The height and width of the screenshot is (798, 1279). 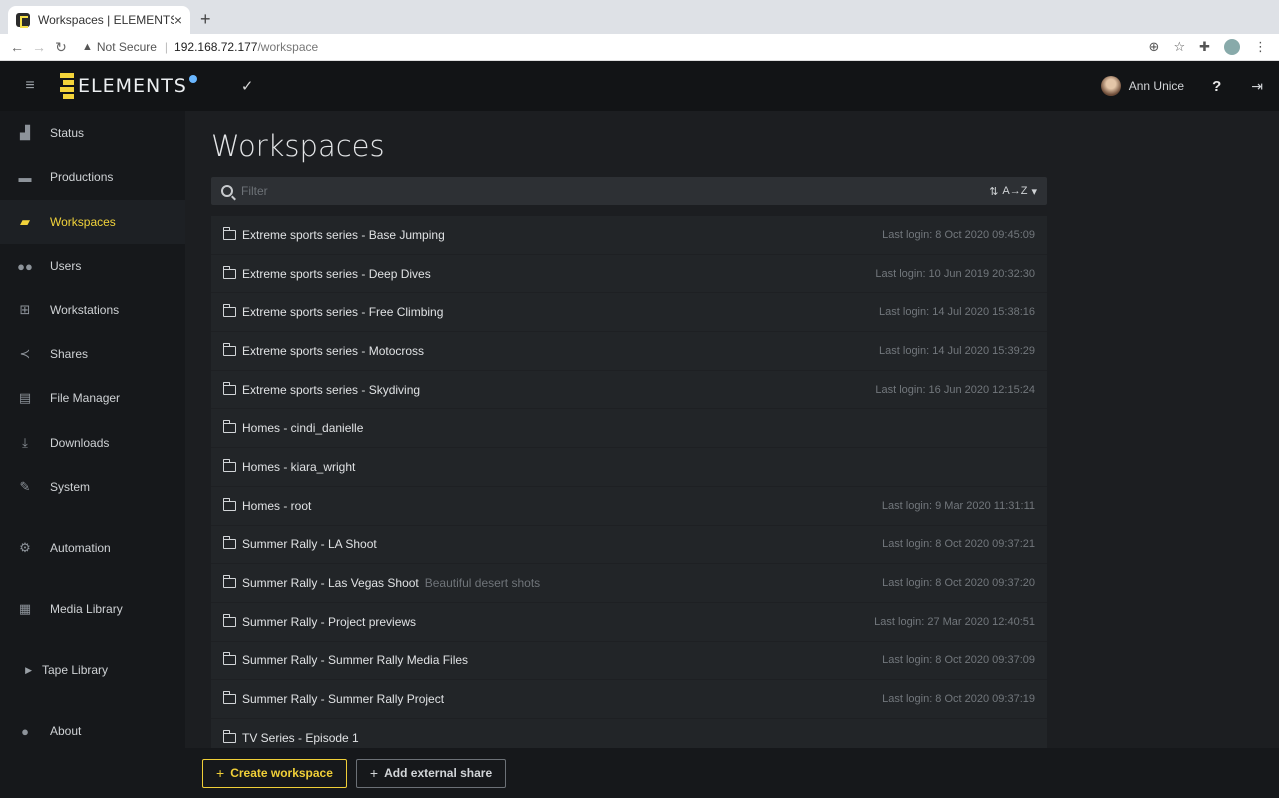 What do you see at coordinates (80, 443) in the screenshot?
I see `sidebar-item-label: Downloads` at bounding box center [80, 443].